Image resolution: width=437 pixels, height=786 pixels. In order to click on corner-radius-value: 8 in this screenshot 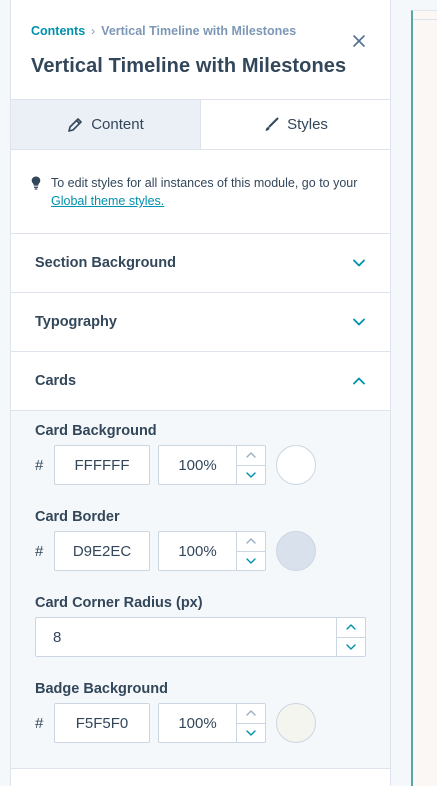, I will do `click(186, 637)`.